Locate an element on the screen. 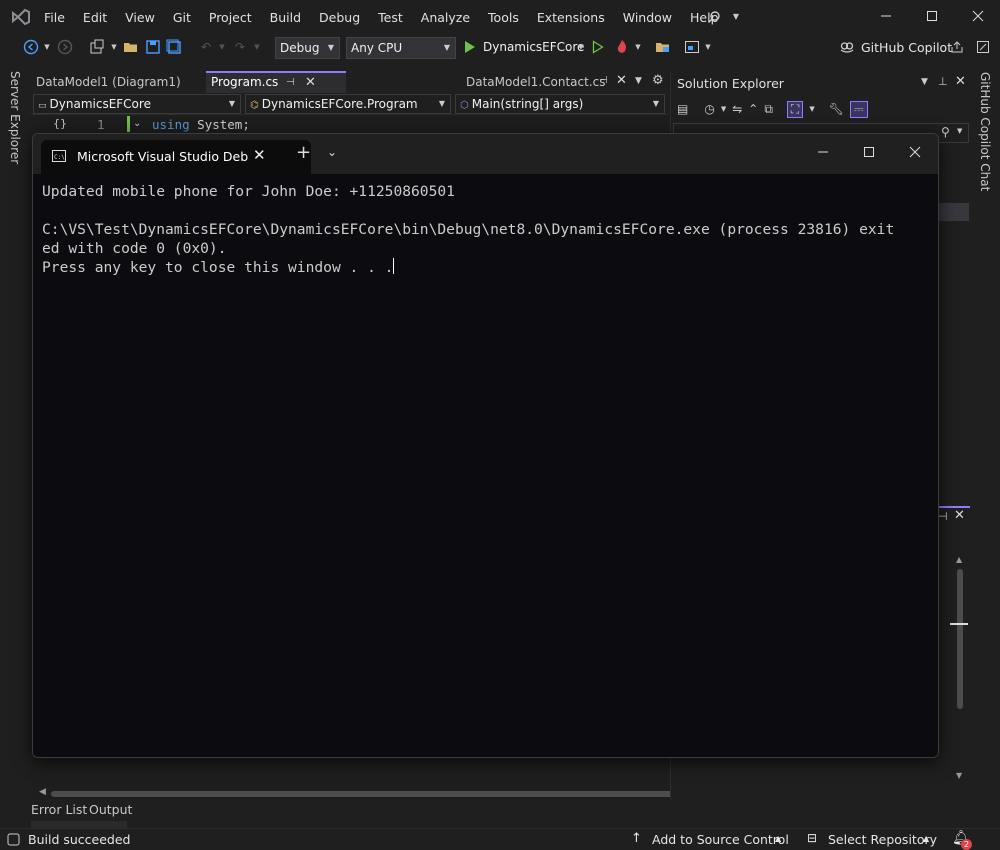 This screenshot has height=850, width=1000. menu-project: Project is located at coordinates (230, 17).